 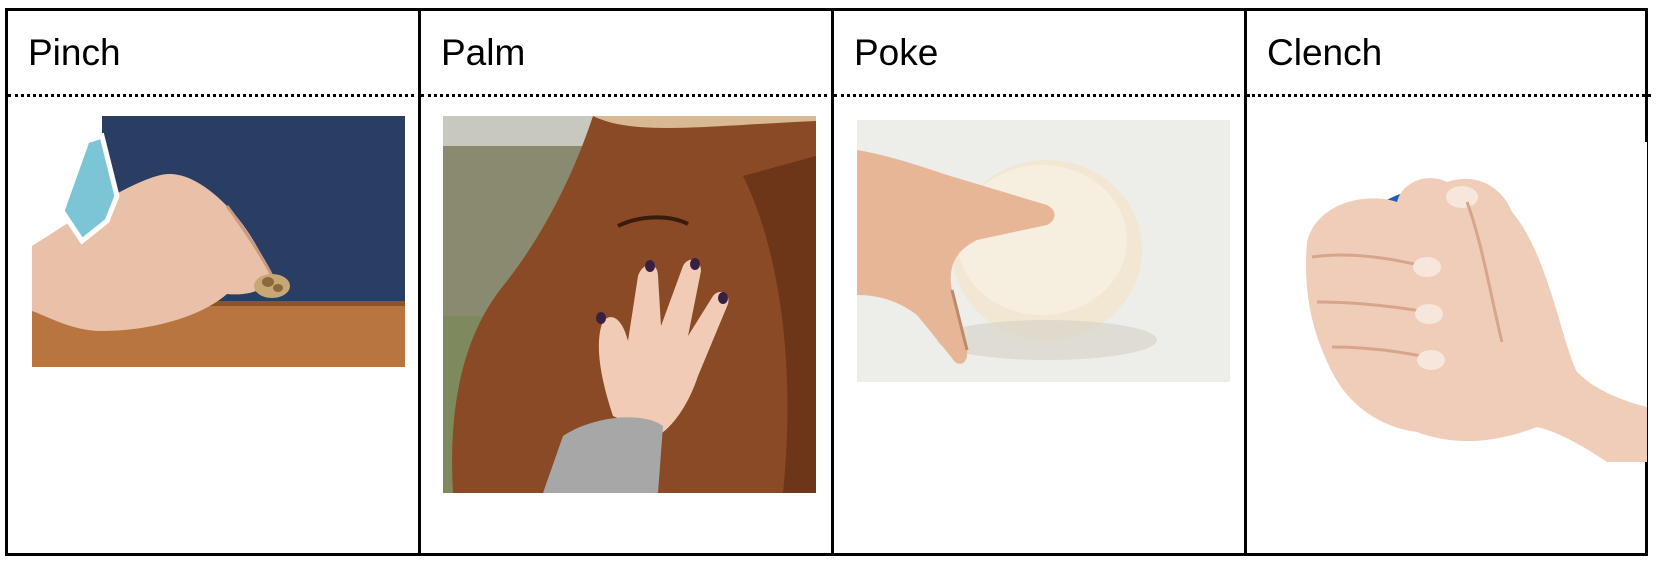 What do you see at coordinates (74, 52) in the screenshot?
I see `column-label-pinch: Pinch` at bounding box center [74, 52].